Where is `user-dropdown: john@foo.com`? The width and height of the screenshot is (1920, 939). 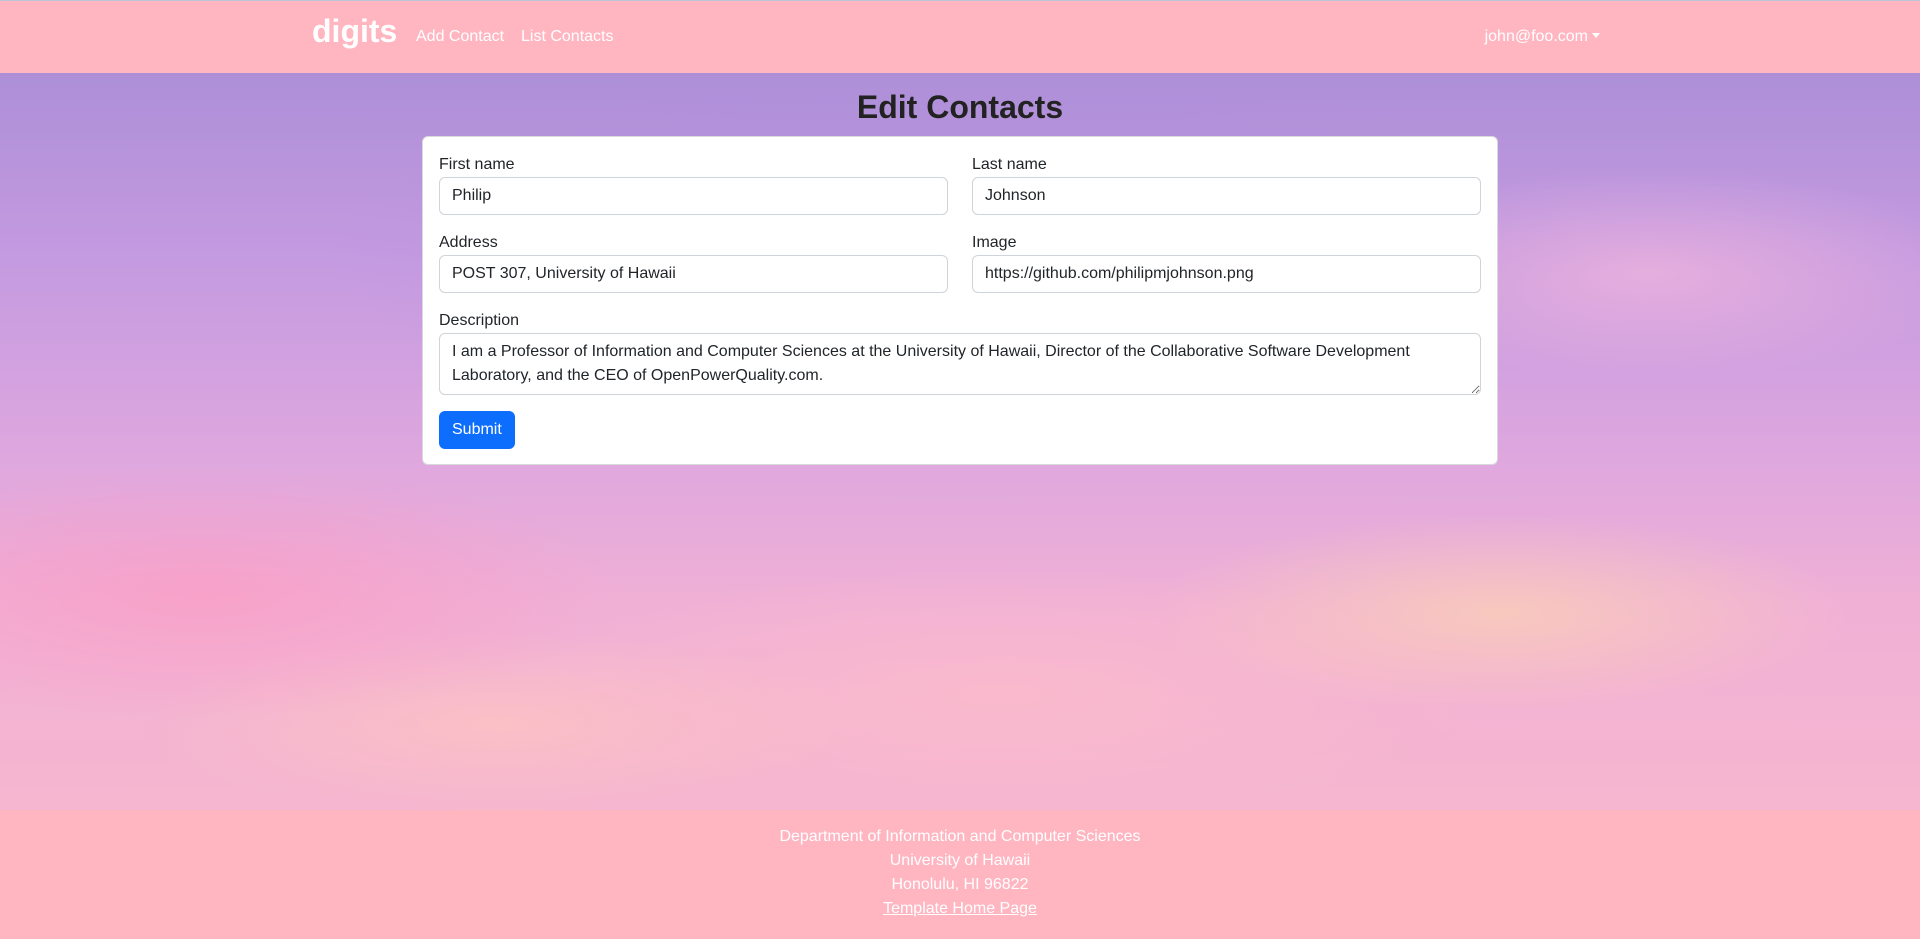
user-dropdown: john@foo.com is located at coordinates (1542, 37).